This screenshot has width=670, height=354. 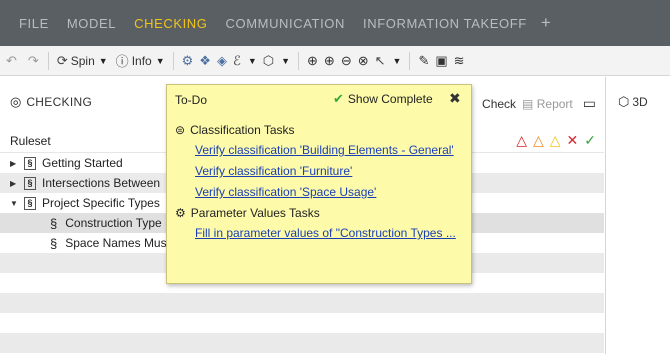 What do you see at coordinates (573, 140) in the screenshot?
I see `rejected-icon: ✕` at bounding box center [573, 140].